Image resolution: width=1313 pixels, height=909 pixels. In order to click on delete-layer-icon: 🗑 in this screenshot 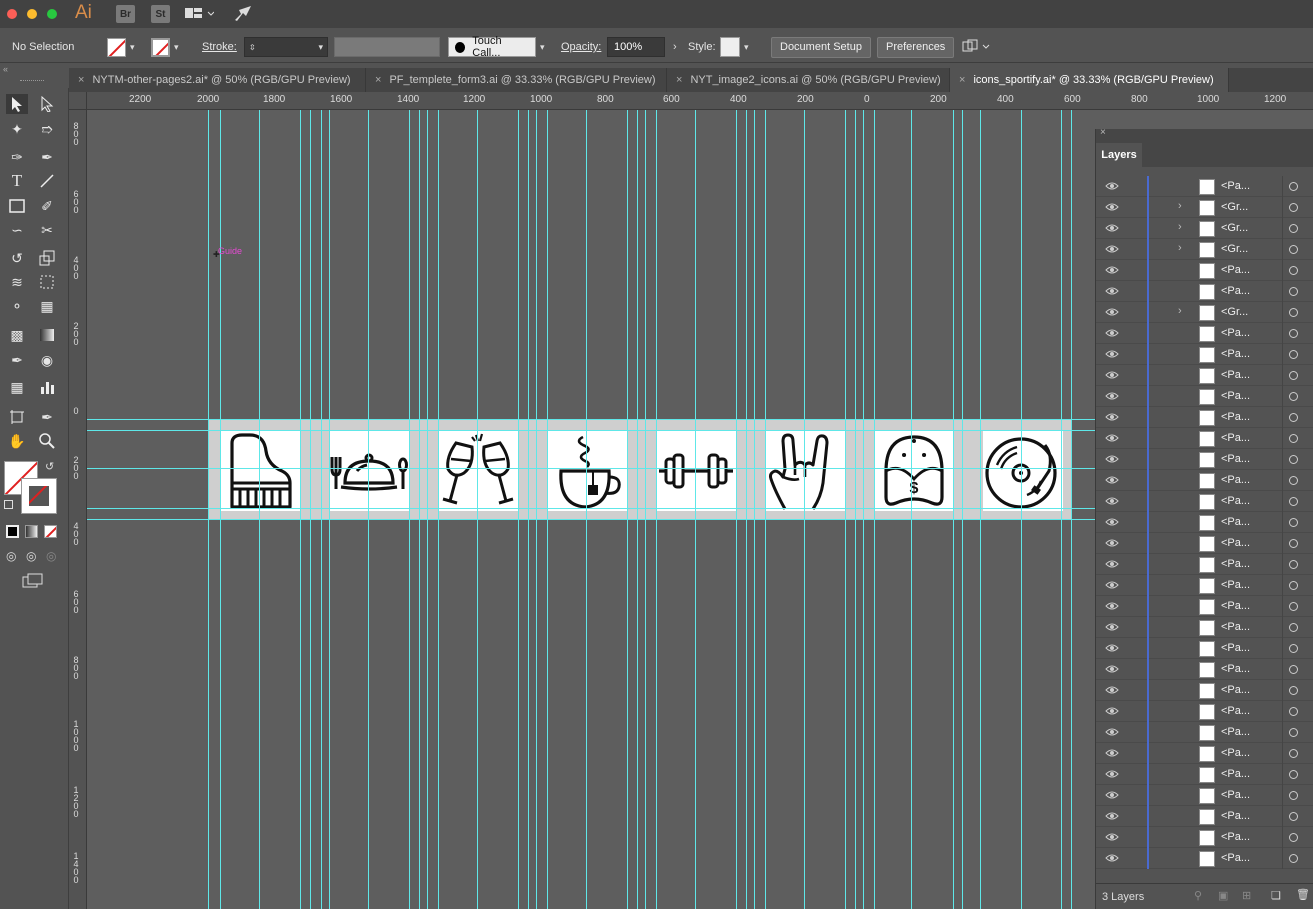, I will do `click(1303, 894)`.